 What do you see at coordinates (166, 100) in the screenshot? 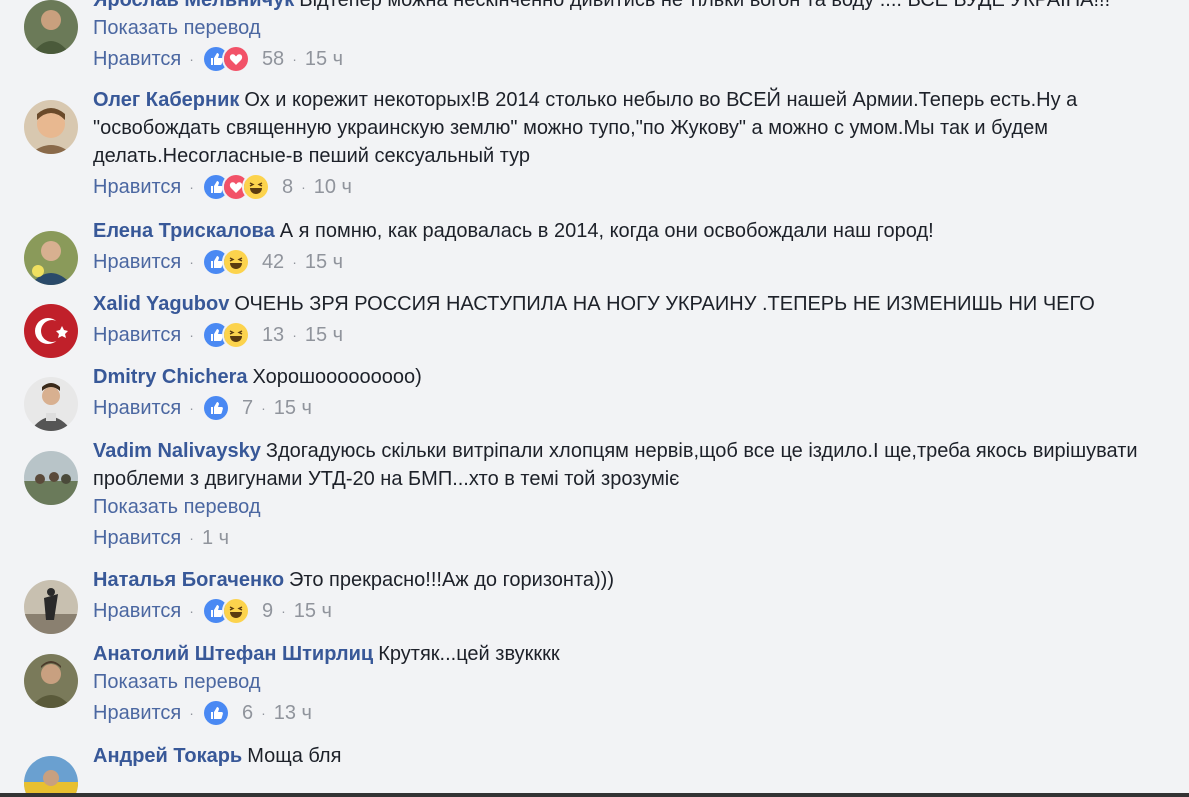
I see `author-name: Олег Каберник` at bounding box center [166, 100].